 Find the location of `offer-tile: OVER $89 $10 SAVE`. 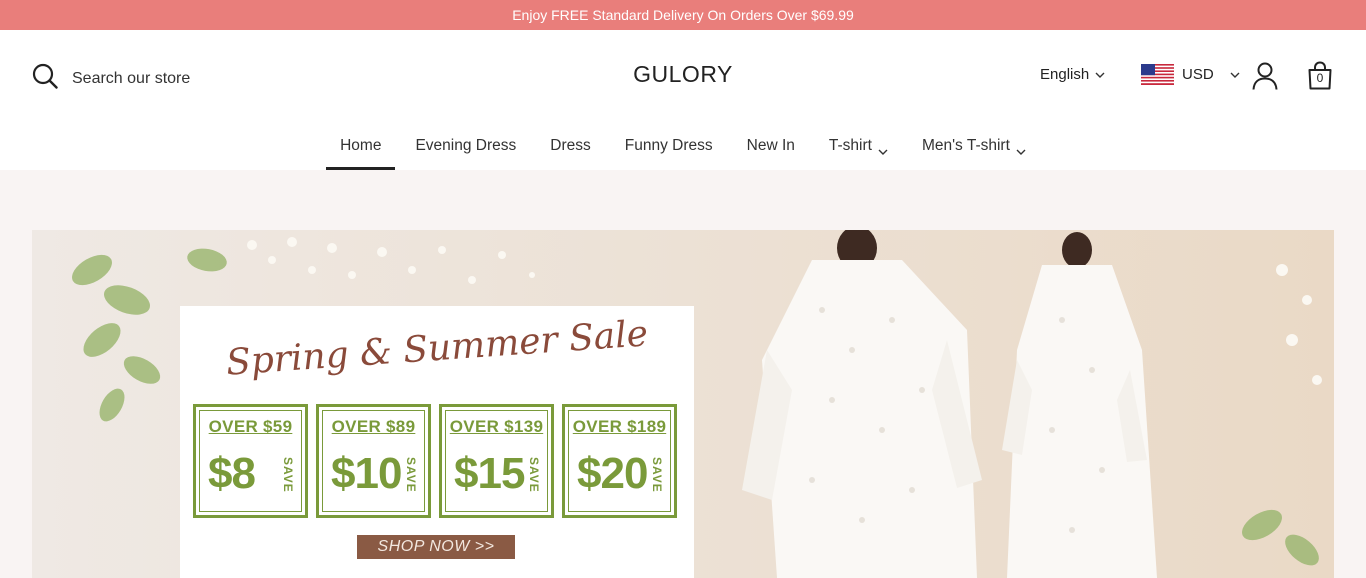

offer-tile: OVER $89 $10 SAVE is located at coordinates (373, 461).